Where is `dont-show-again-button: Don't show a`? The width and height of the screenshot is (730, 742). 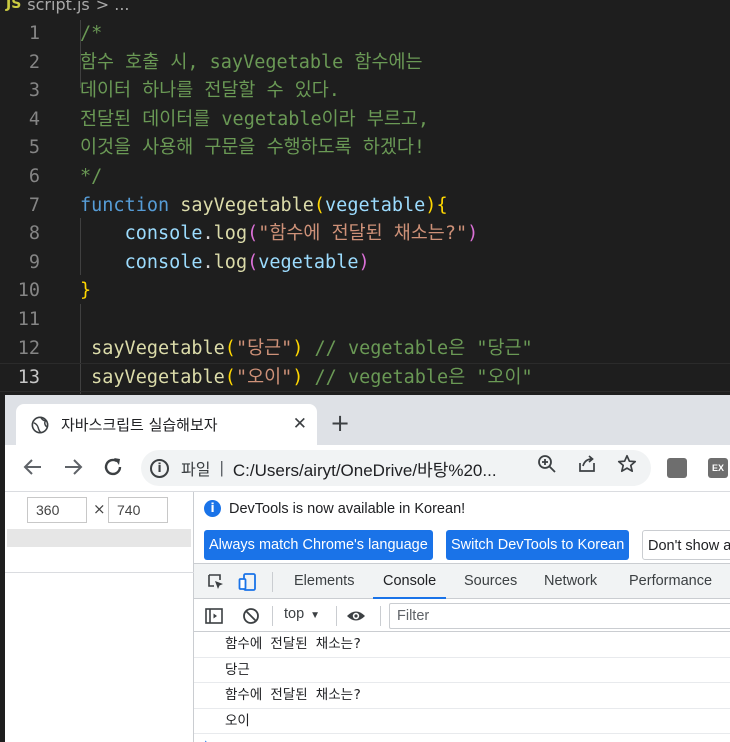 dont-show-again-button: Don't show a is located at coordinates (686, 545).